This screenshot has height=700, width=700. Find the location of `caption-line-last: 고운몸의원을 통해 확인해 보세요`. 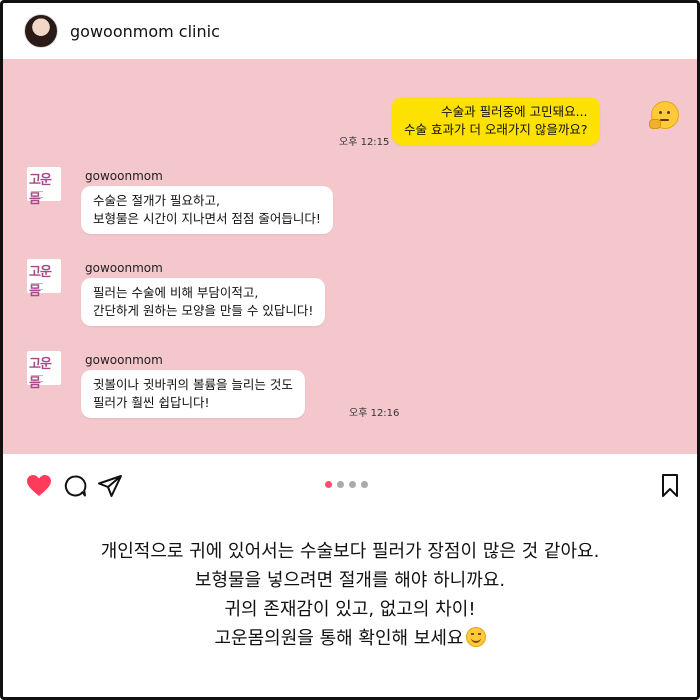

caption-line-last: 고운몸의원을 통해 확인해 보세요 is located at coordinates (350, 638).